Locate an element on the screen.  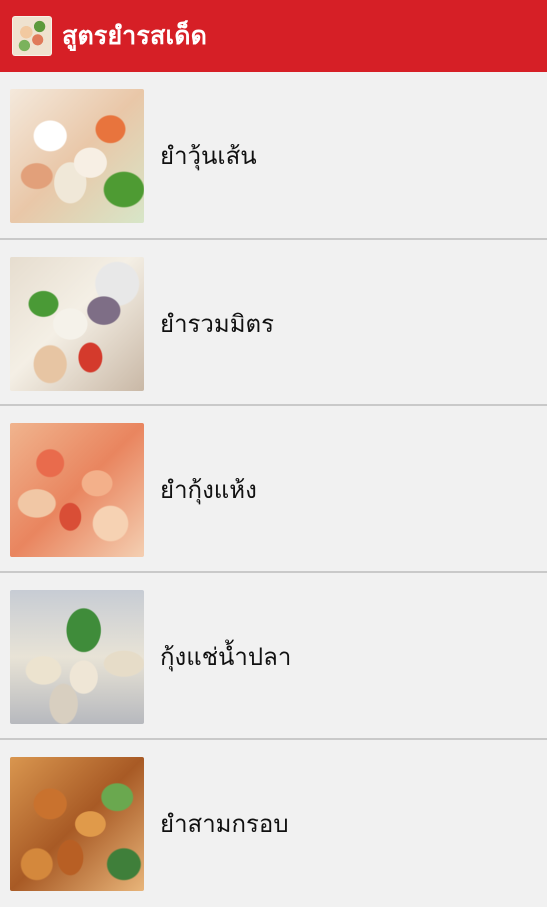
dried-shrimp-salad-thumbnail is located at coordinates (77, 490).